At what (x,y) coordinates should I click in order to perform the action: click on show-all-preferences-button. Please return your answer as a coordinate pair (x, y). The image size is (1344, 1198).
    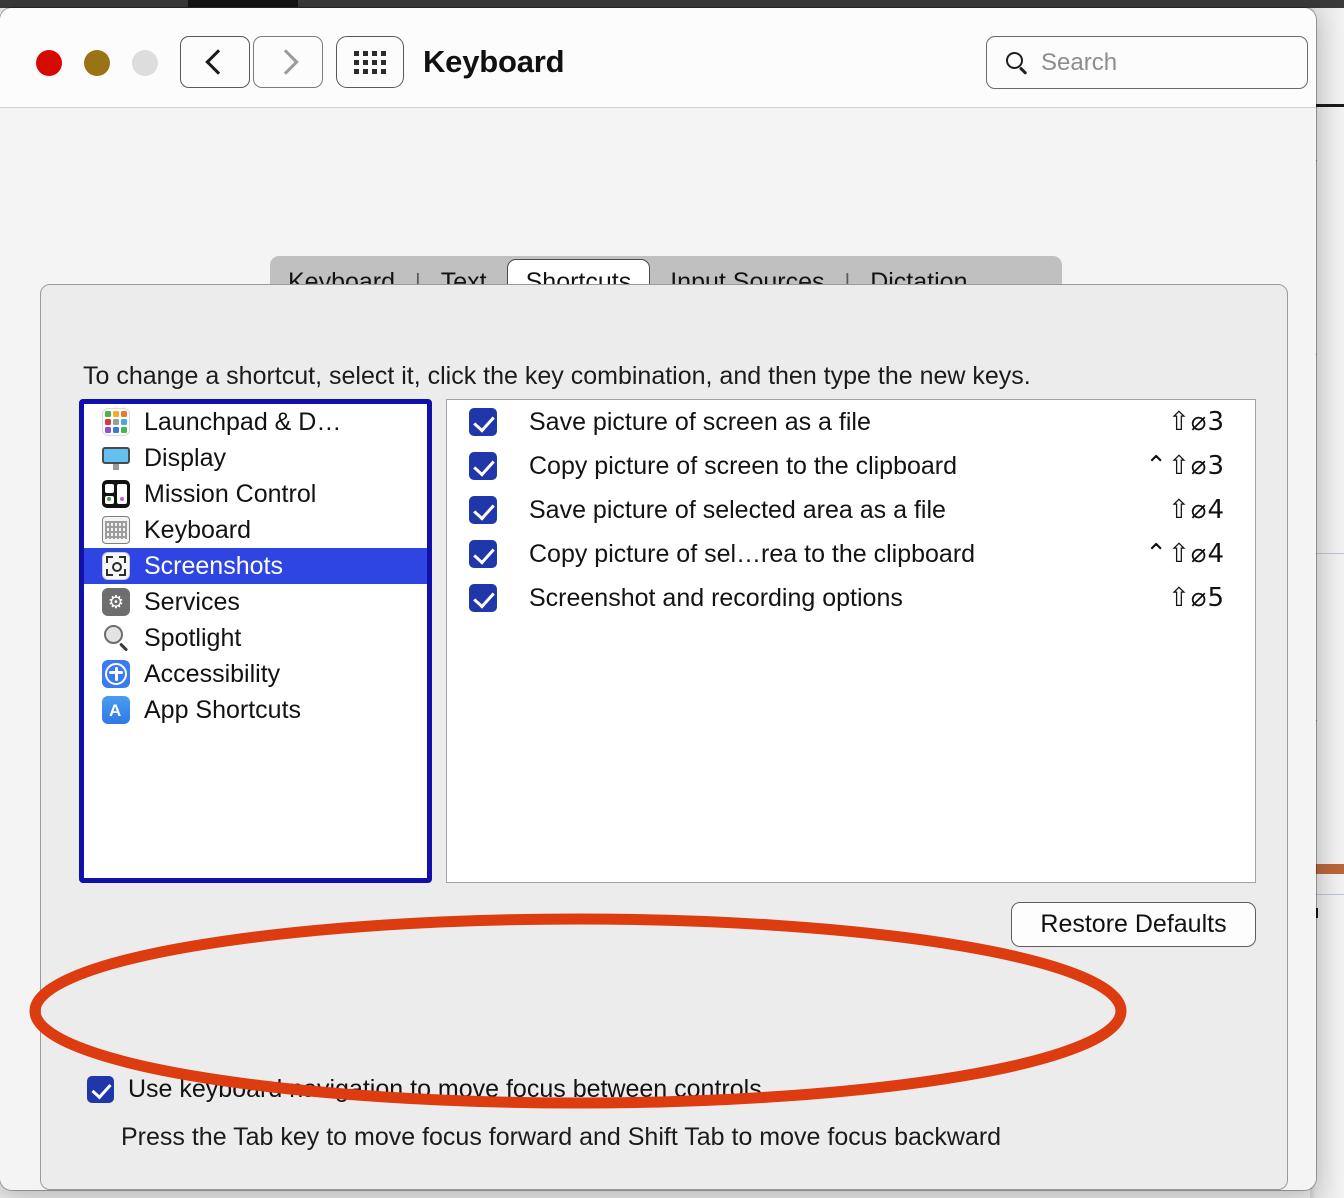
    Looking at the image, I should click on (370, 62).